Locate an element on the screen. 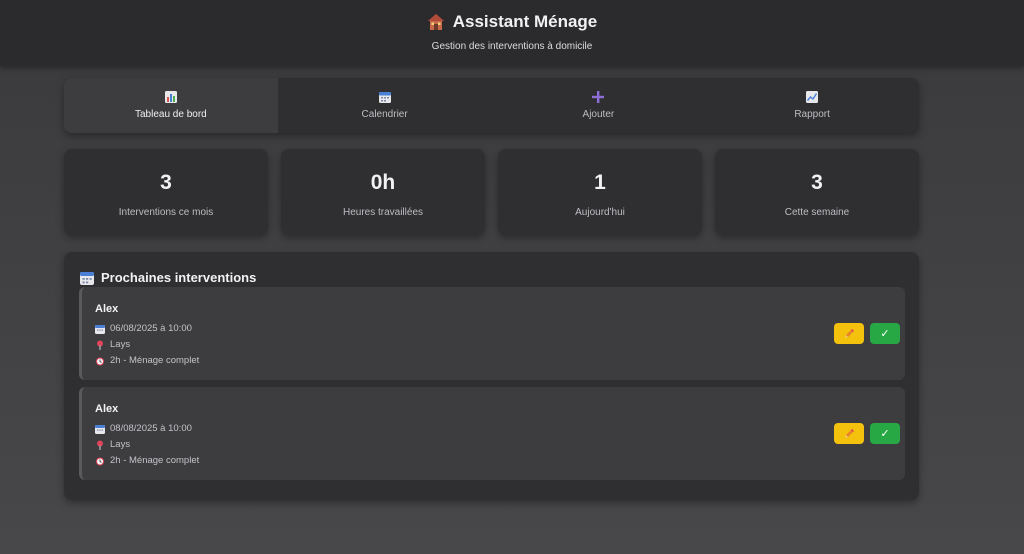  stat-card-monthly: 3 Interventions ce mois is located at coordinates (166, 192).